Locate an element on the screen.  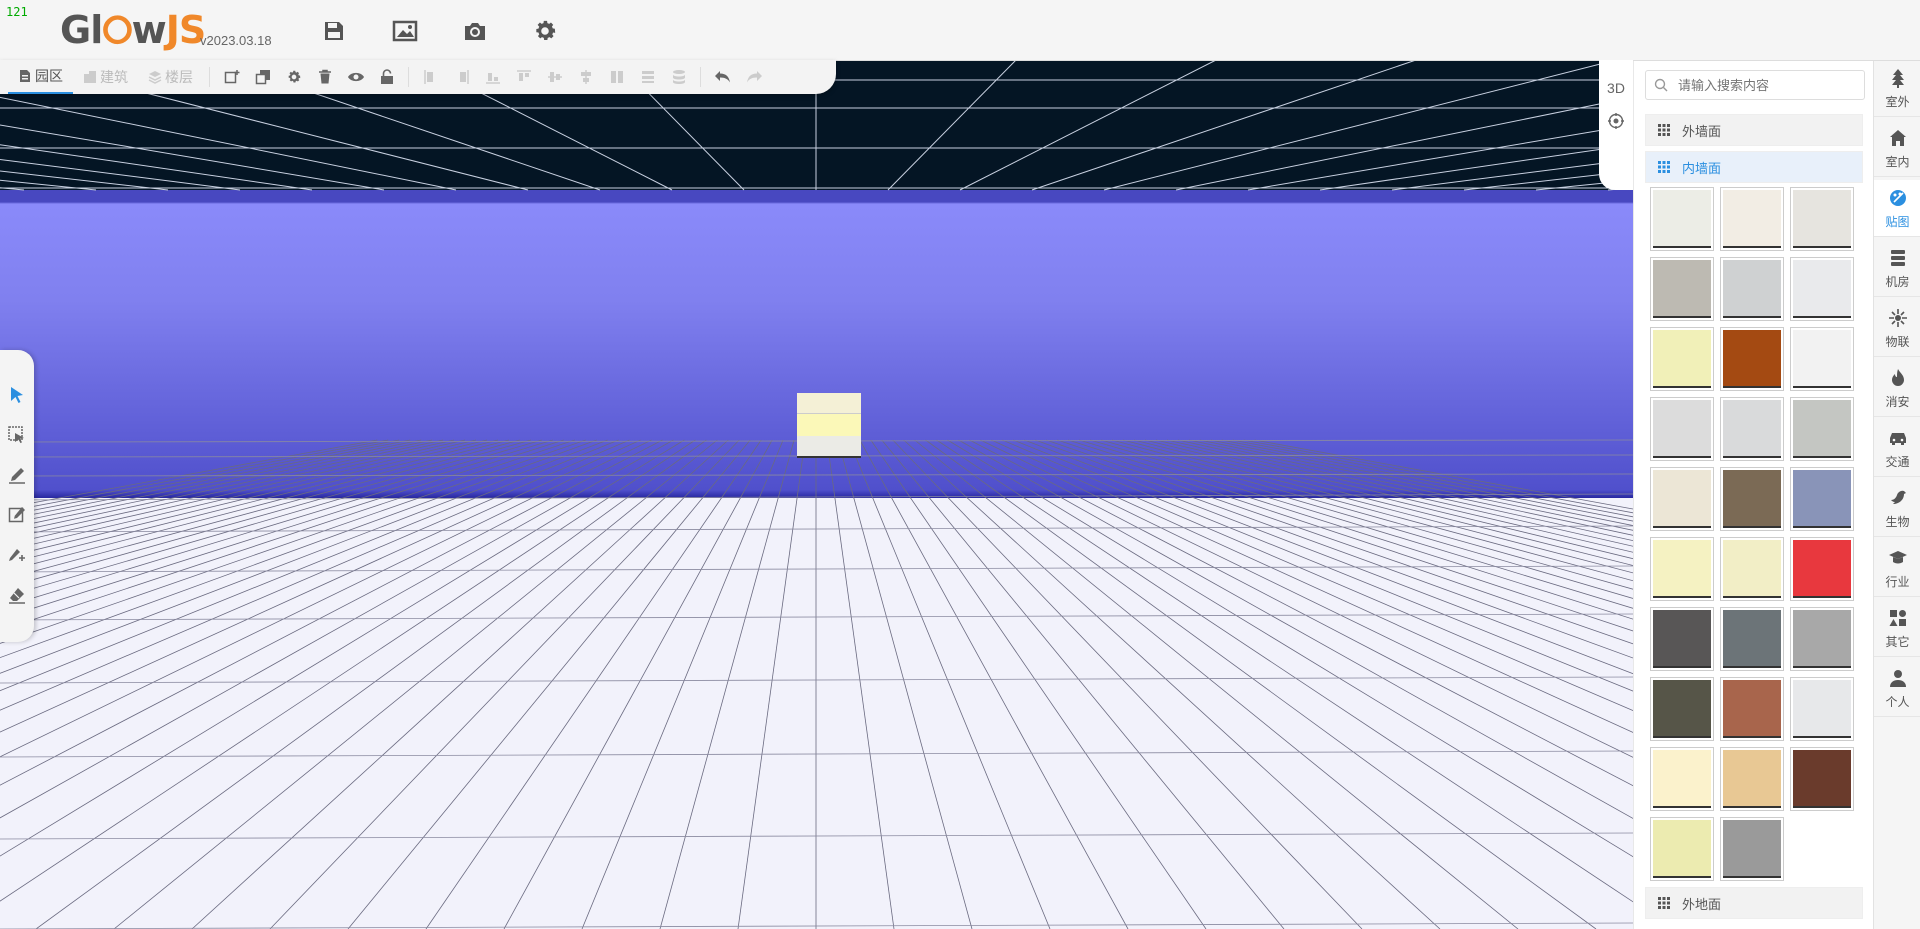
nav-item-label: 室内 is located at coordinates (1897, 162).